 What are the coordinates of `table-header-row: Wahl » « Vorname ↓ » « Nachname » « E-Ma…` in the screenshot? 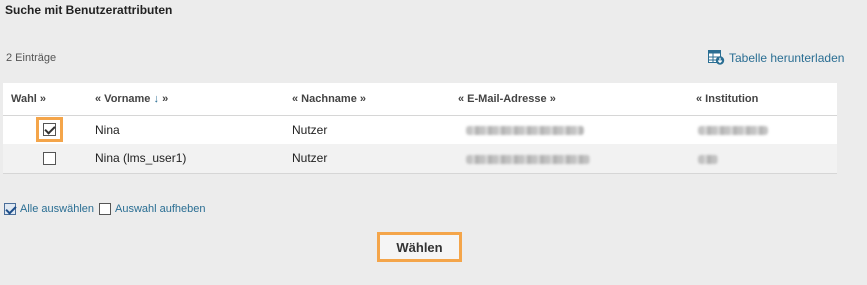 It's located at (420, 99).